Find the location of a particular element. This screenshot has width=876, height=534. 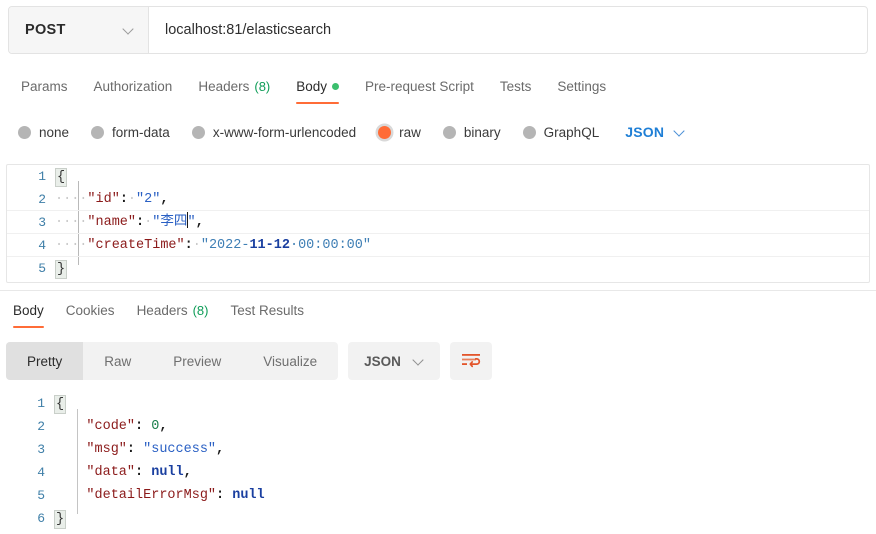

tab-authorization: Authorization is located at coordinates (133, 86).